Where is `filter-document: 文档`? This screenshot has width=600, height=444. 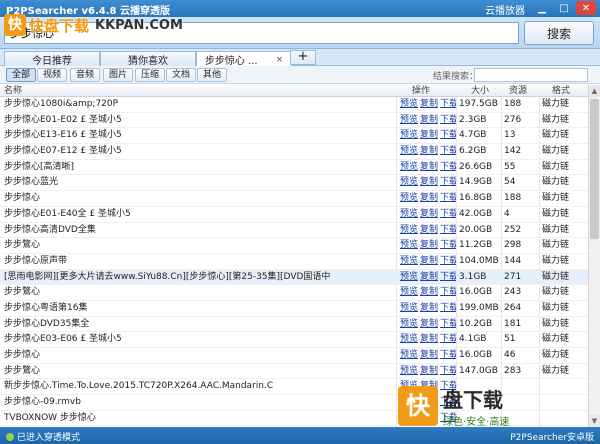
filter-document: 文档 is located at coordinates (181, 75).